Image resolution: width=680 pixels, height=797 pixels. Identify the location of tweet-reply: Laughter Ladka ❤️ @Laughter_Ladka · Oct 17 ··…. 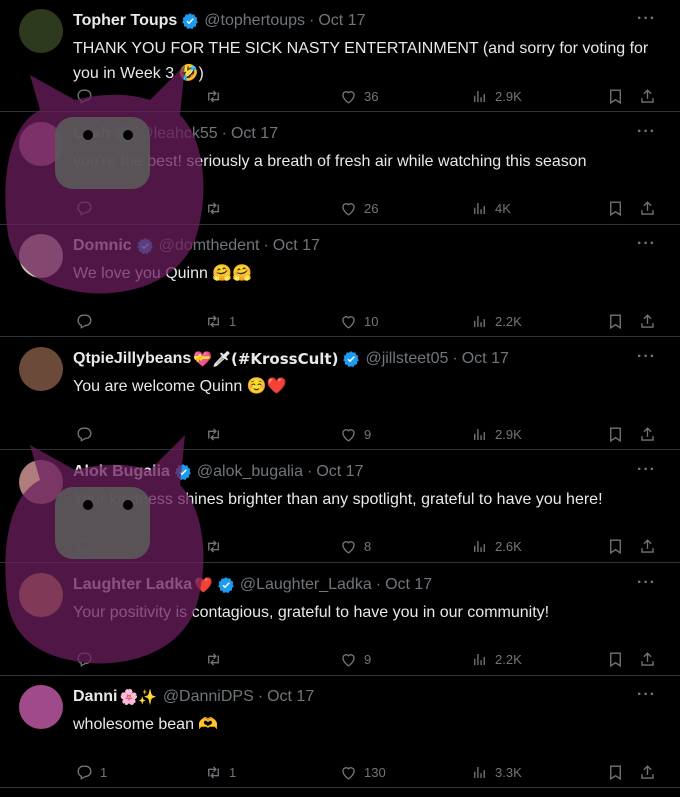
(340, 620).